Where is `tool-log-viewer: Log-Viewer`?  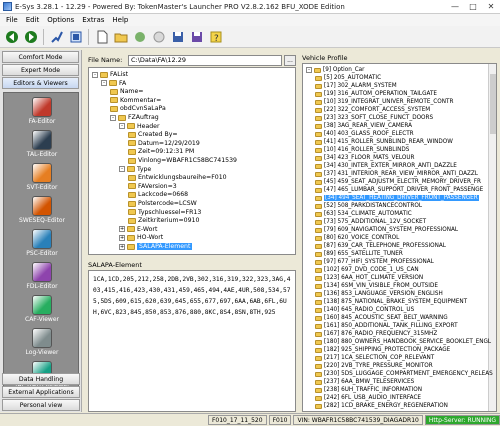 tool-log-viewer: Log-Viewer is located at coordinates (42, 342).